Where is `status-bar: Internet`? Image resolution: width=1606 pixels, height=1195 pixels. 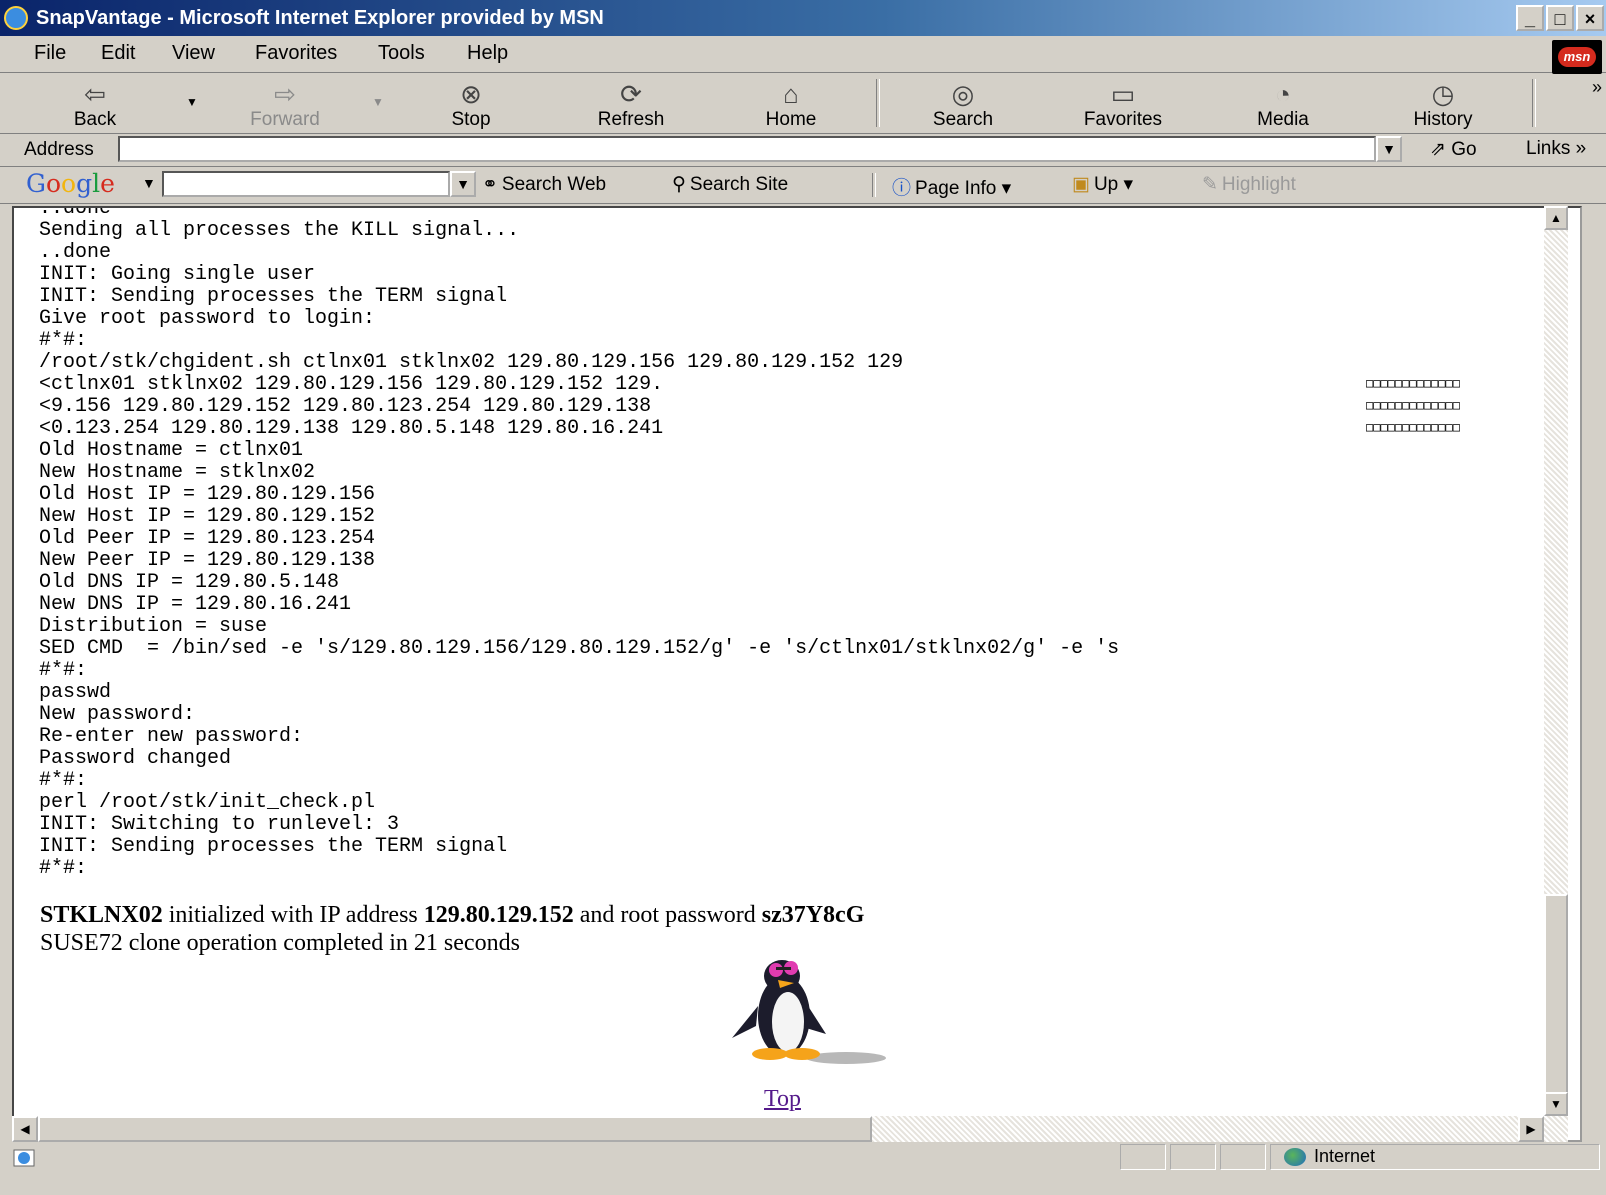
status-bar: Internet is located at coordinates (803, 1169).